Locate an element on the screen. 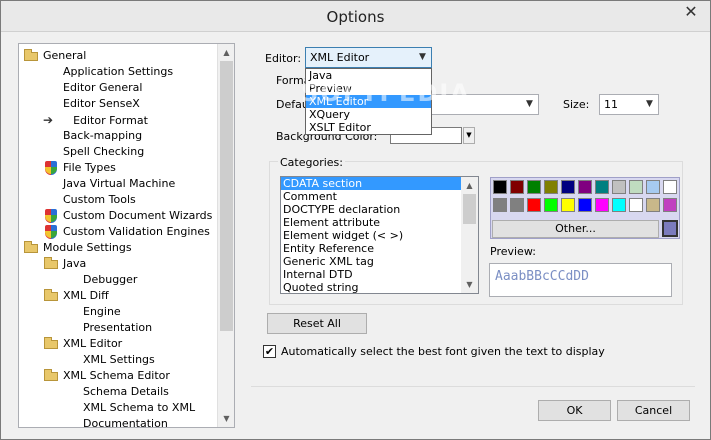  tree-item-label: Editor General is located at coordinates (103, 87).